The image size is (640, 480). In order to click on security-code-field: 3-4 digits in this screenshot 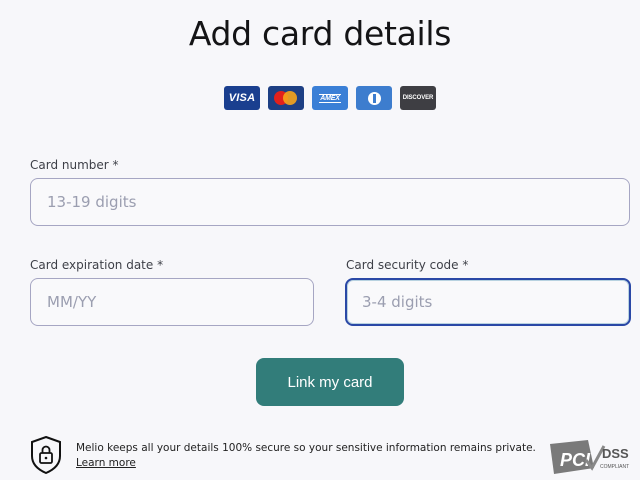, I will do `click(488, 302)`.